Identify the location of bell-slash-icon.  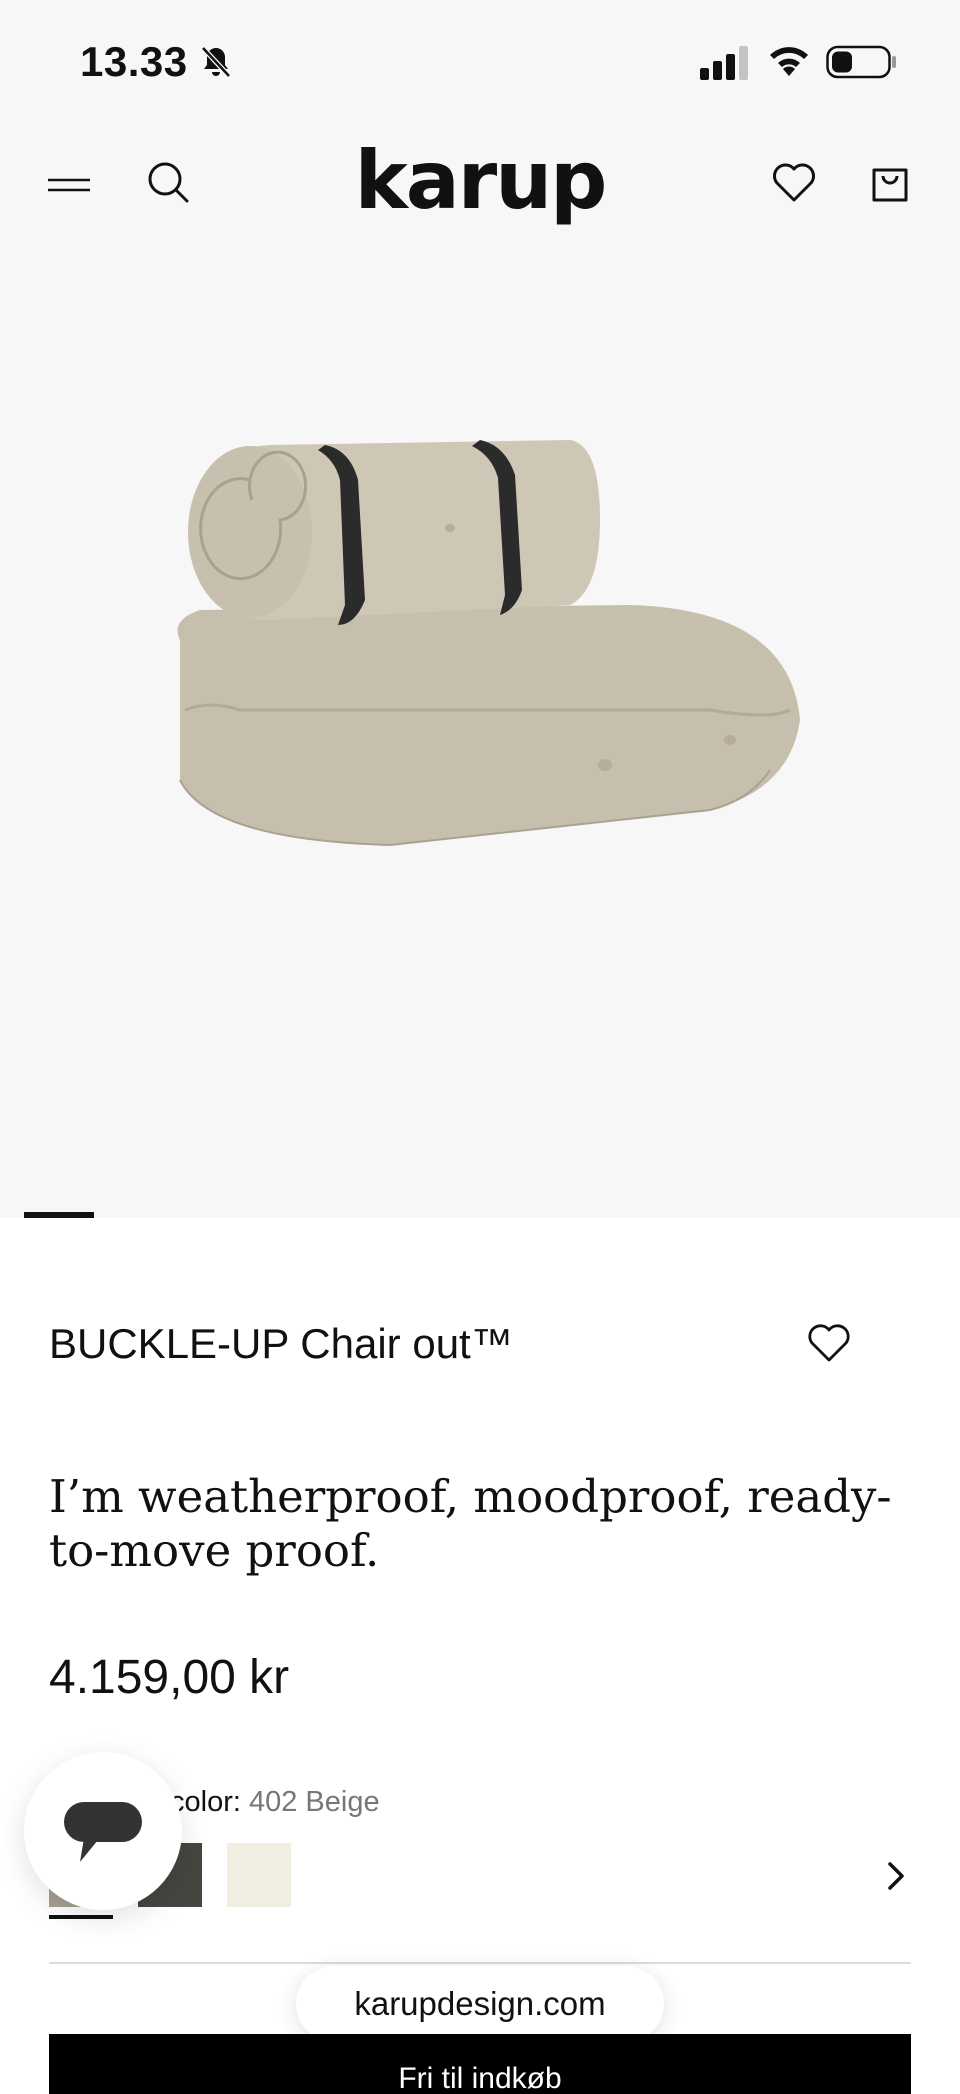
(216, 62).